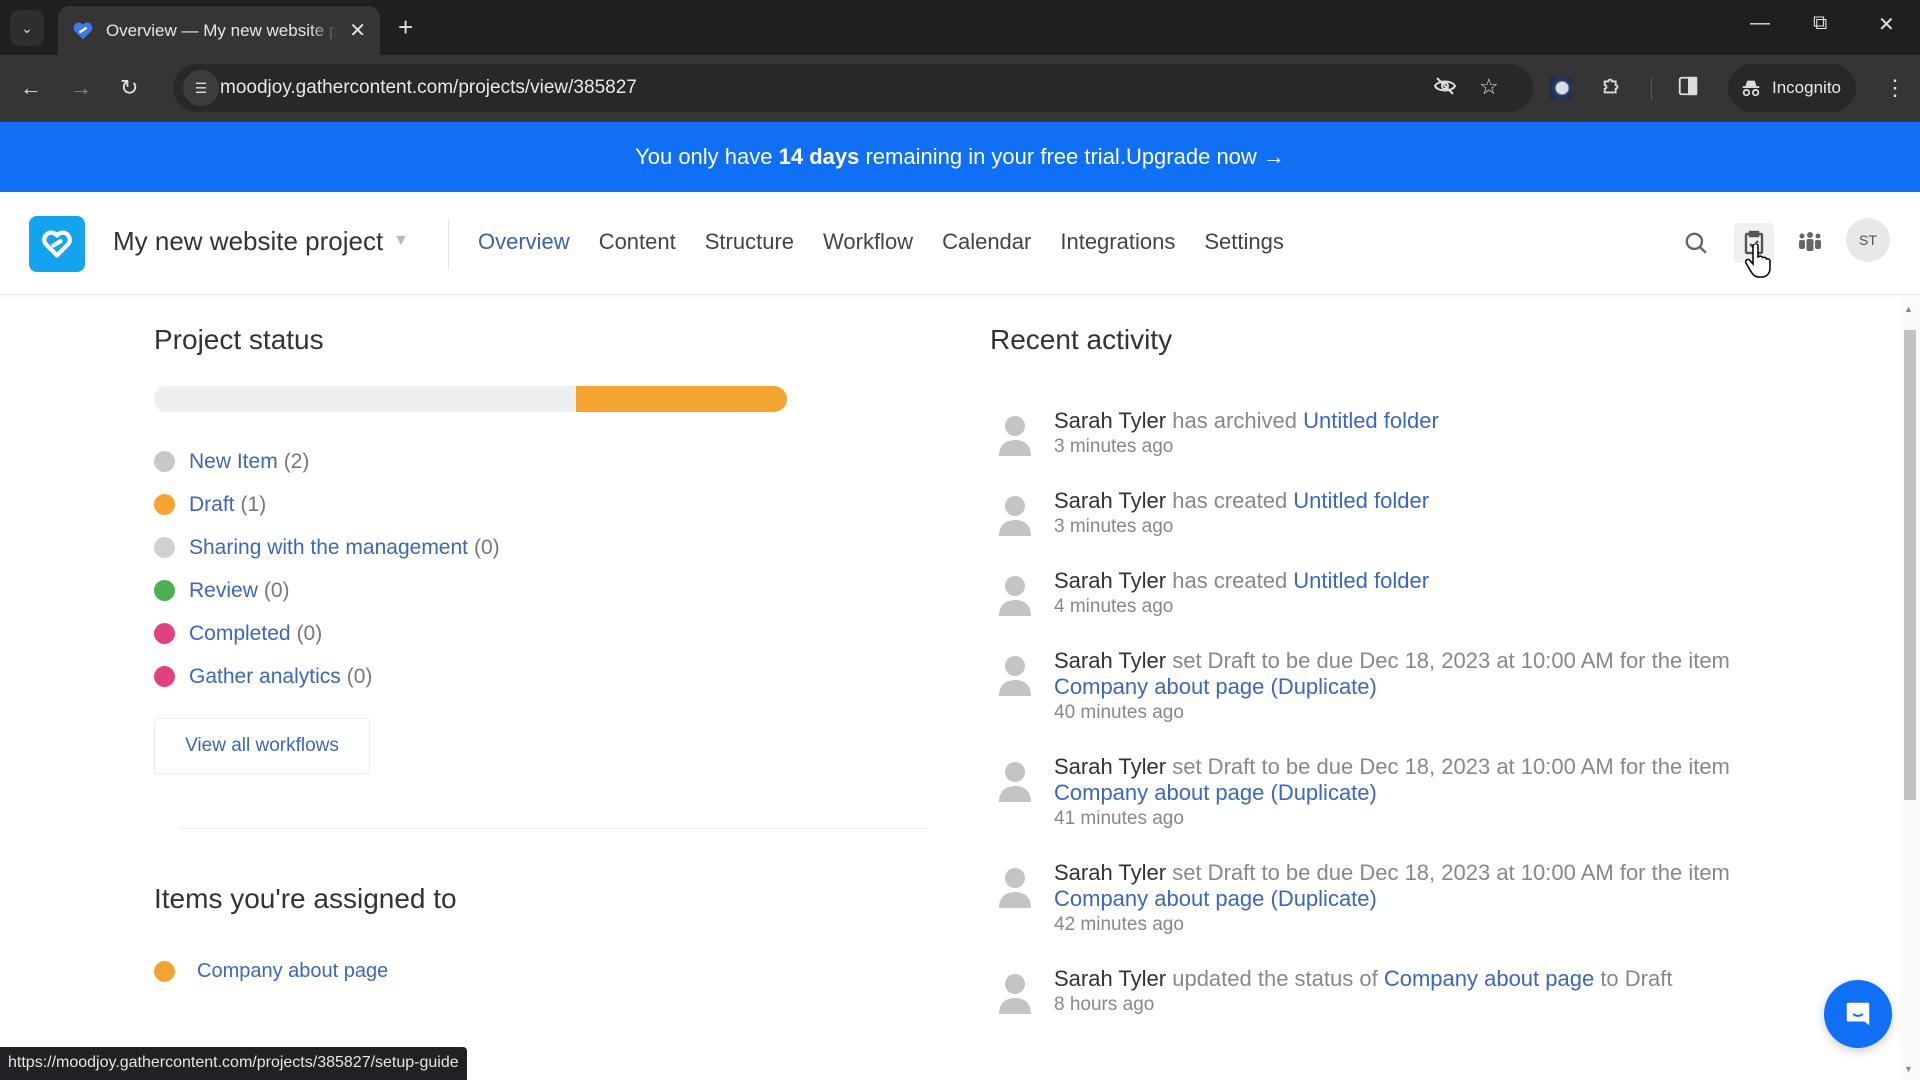 This screenshot has width=1920, height=1080. Describe the element at coordinates (248, 241) in the screenshot. I see `project-name-dropdown: My new website project` at that location.